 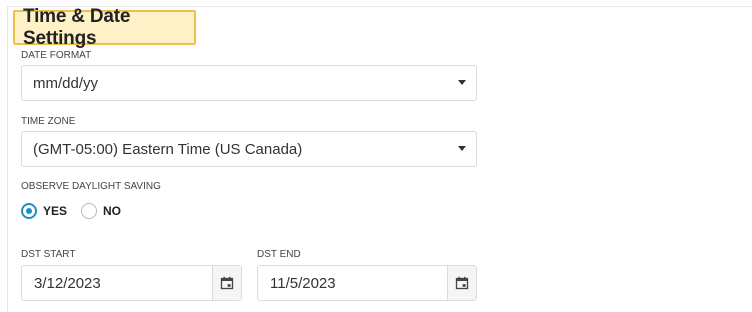 What do you see at coordinates (131, 283) in the screenshot?
I see `dst-start-field: 3/12/2023` at bounding box center [131, 283].